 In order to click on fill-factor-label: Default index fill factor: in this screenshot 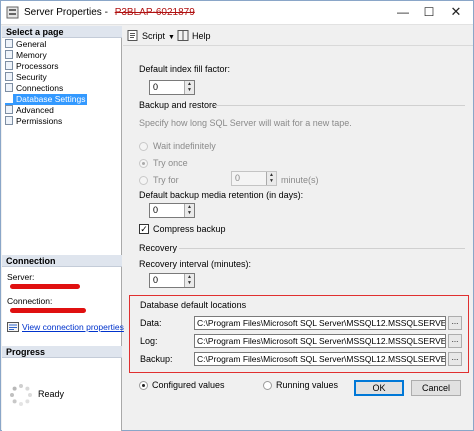, I will do `click(185, 69)`.